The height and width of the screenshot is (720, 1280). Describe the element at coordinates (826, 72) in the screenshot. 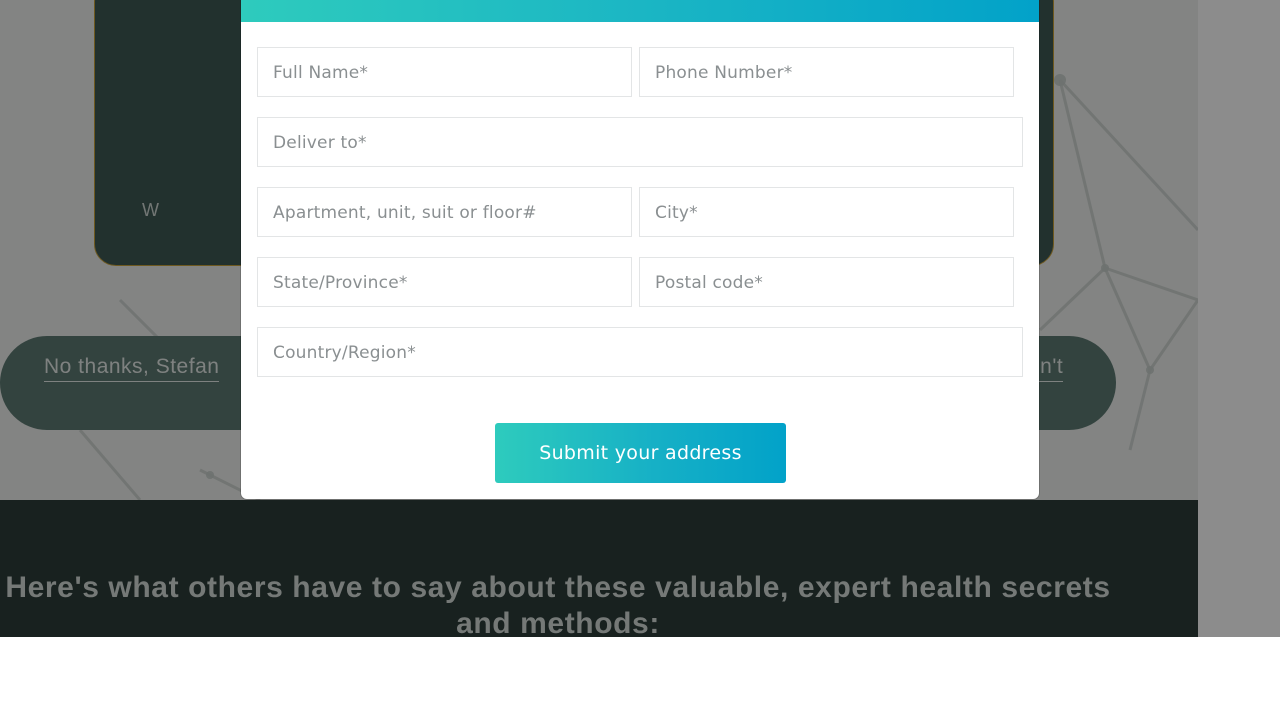

I see `phone-number-field` at that location.